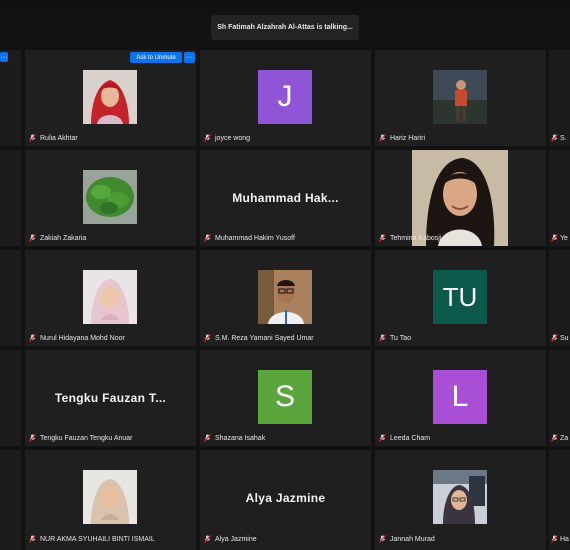  What do you see at coordinates (410, 438) in the screenshot?
I see `participant-name-label: Leeda Cham` at bounding box center [410, 438].